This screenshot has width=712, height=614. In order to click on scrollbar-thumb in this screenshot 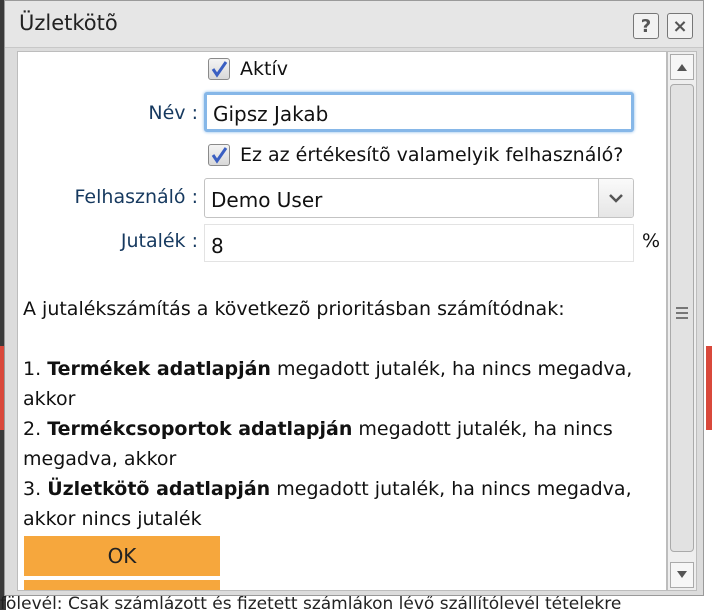, I will do `click(682, 318)`.